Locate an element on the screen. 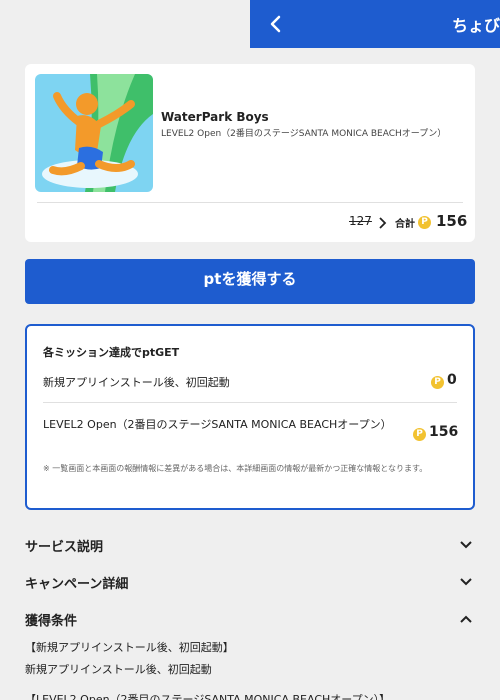  mission-points: 0 is located at coordinates (452, 380).